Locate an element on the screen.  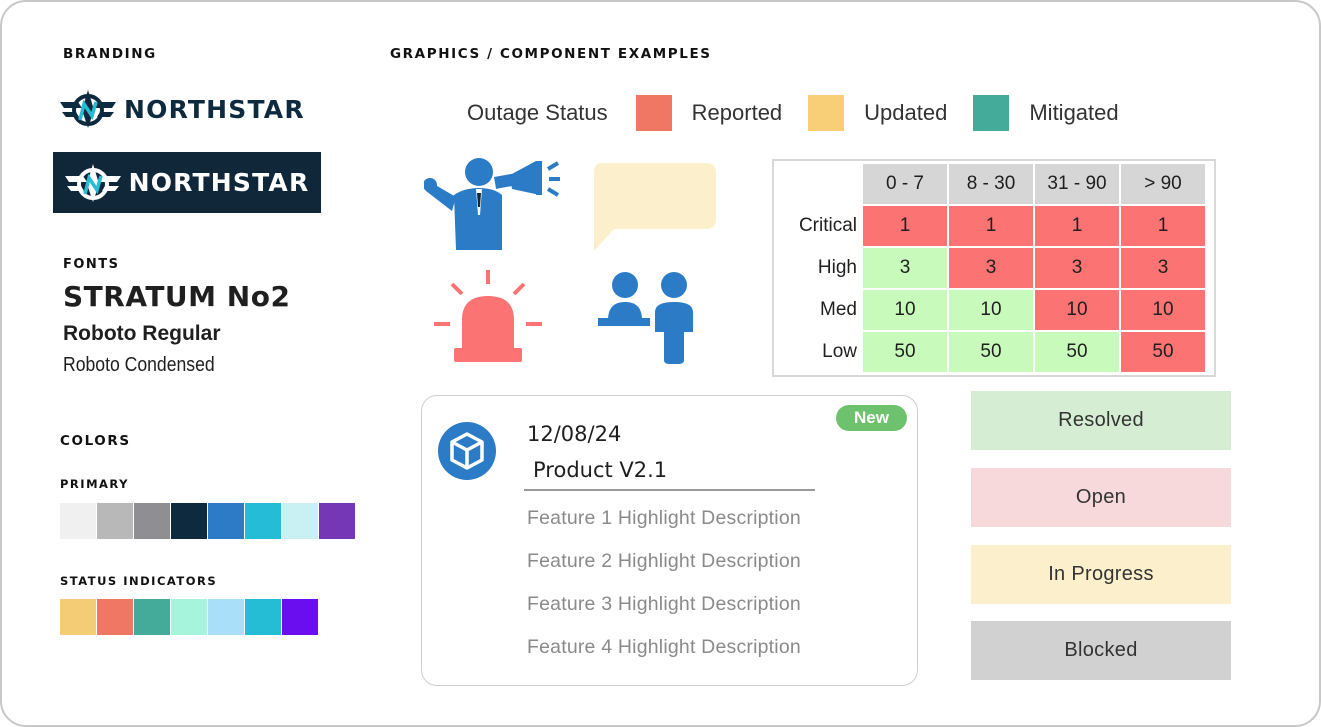
status-blocked-button: Blocked is located at coordinates (1101, 650).